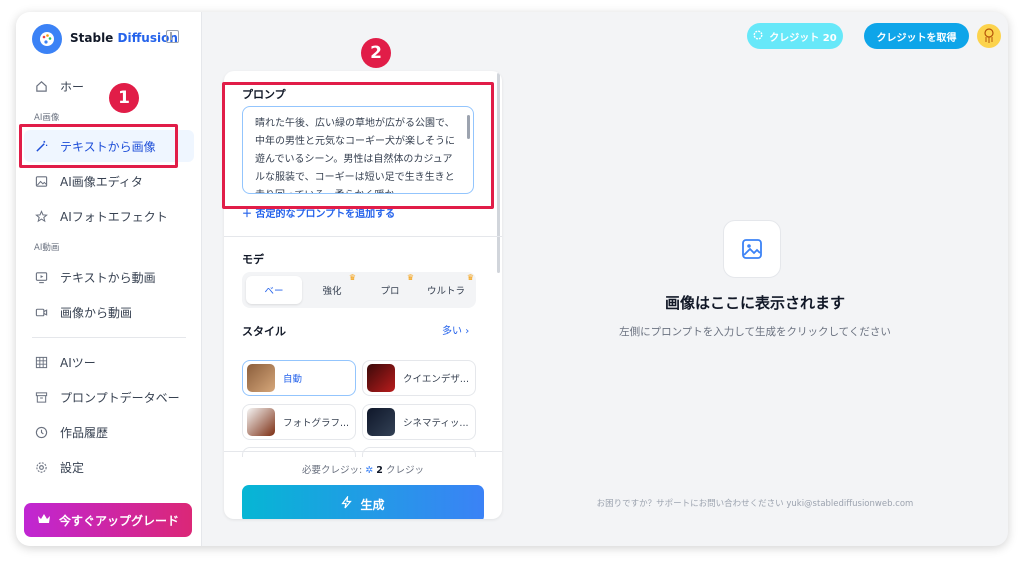  I want to click on preview-subtitle: 左側にプロンプトを入力して生成をクリックしてください, so click(755, 332).